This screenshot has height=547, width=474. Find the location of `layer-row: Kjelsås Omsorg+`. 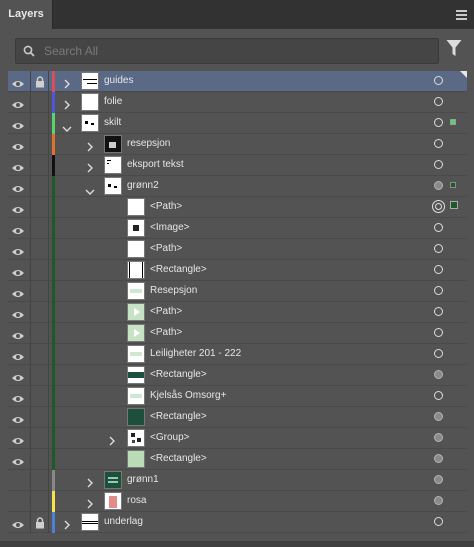

layer-row: Kjelsås Omsorg+ is located at coordinates (237, 396).